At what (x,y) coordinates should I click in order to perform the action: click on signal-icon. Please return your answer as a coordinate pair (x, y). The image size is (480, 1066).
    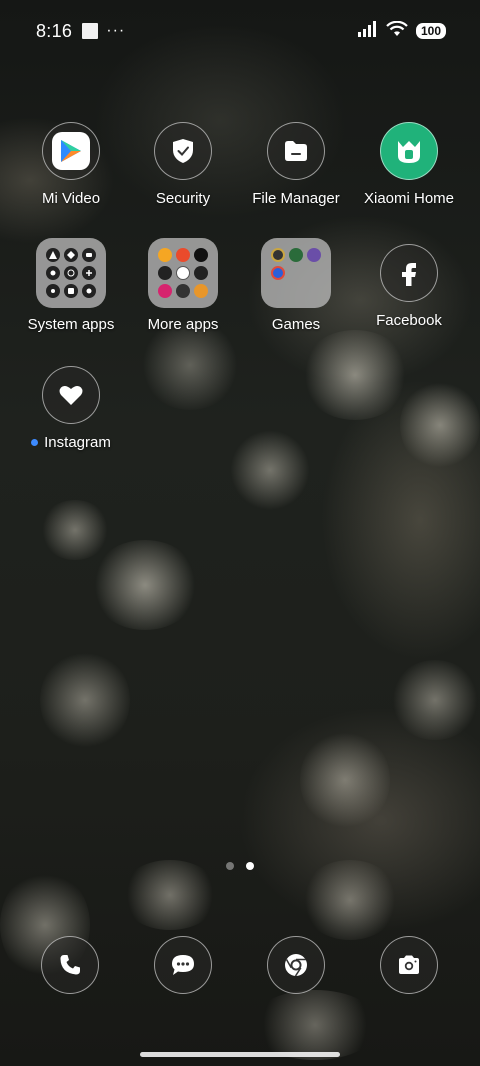
    Looking at the image, I should click on (367, 31).